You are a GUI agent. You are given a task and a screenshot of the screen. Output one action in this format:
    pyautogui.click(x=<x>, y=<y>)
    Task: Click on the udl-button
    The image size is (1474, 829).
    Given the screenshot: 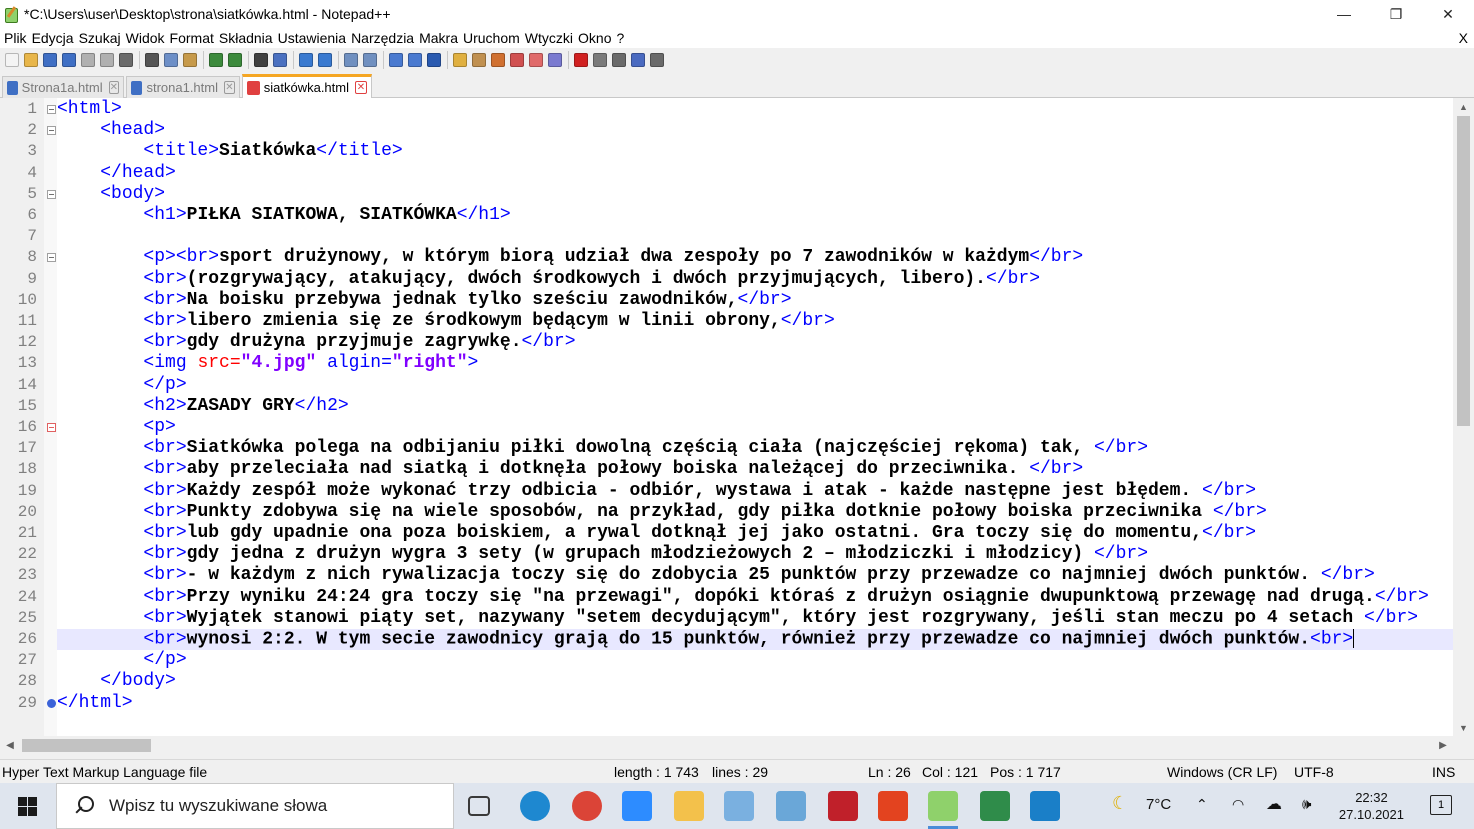 What is the action you would take?
    pyautogui.click(x=460, y=60)
    